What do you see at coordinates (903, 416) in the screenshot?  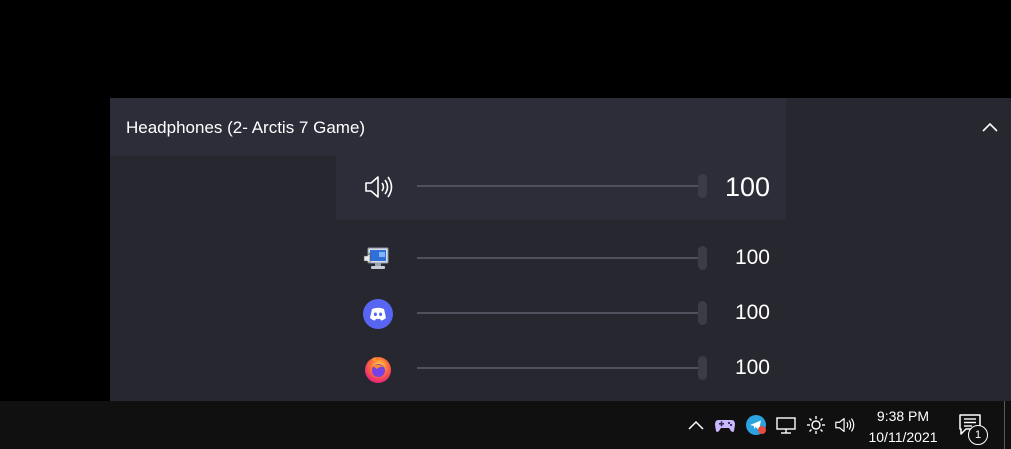 I see `clock-time: 9:38 PM` at bounding box center [903, 416].